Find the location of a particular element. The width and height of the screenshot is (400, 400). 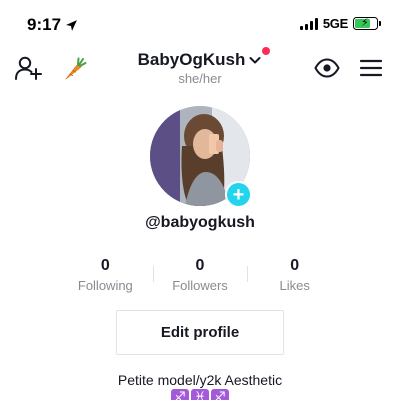

status-time: 9:17 is located at coordinates (44, 24).